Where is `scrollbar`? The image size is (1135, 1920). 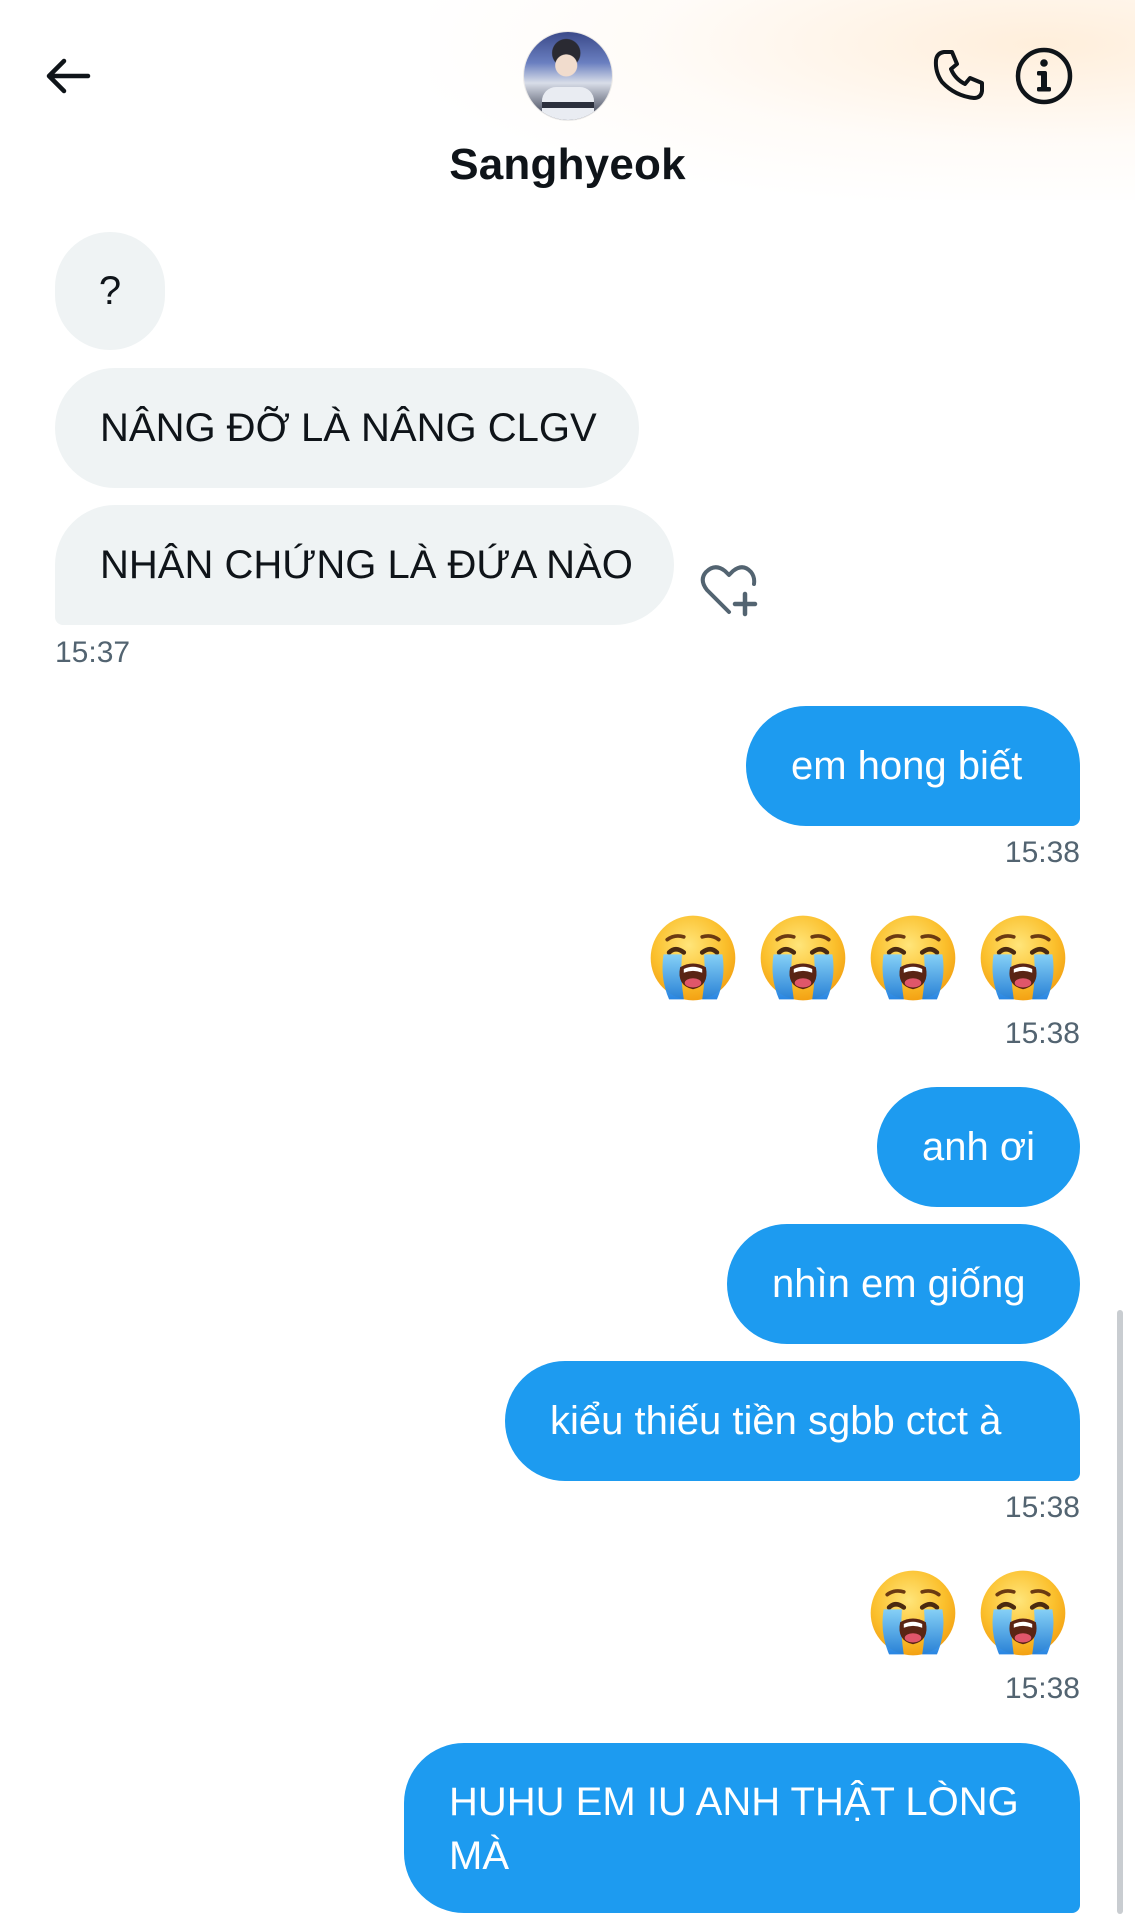 scrollbar is located at coordinates (1120, 1612).